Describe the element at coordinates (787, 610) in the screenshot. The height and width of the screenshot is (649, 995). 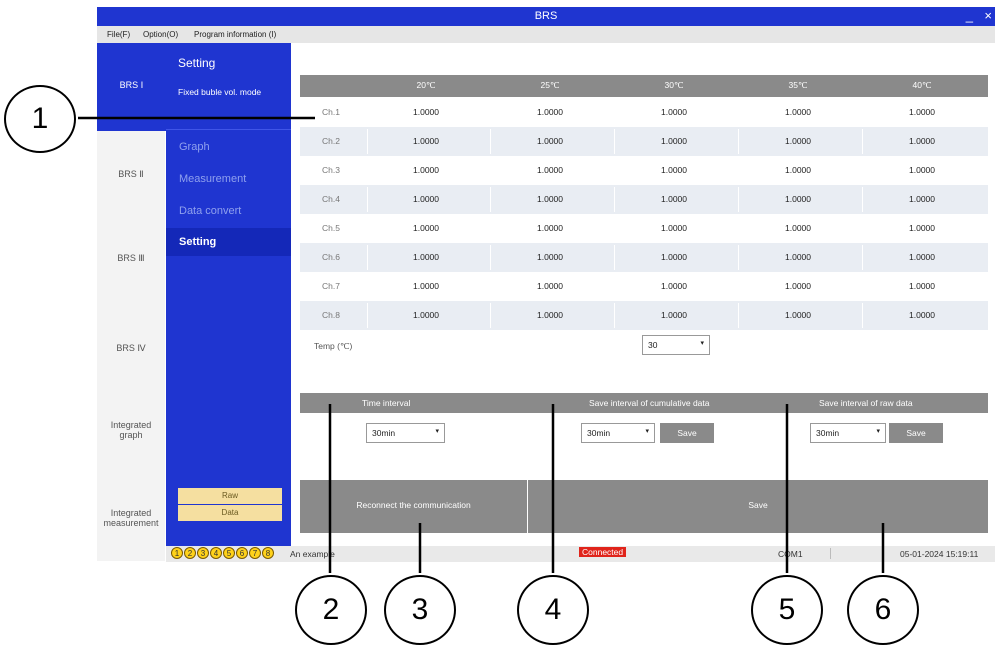
I see `callout-5: 5` at that location.